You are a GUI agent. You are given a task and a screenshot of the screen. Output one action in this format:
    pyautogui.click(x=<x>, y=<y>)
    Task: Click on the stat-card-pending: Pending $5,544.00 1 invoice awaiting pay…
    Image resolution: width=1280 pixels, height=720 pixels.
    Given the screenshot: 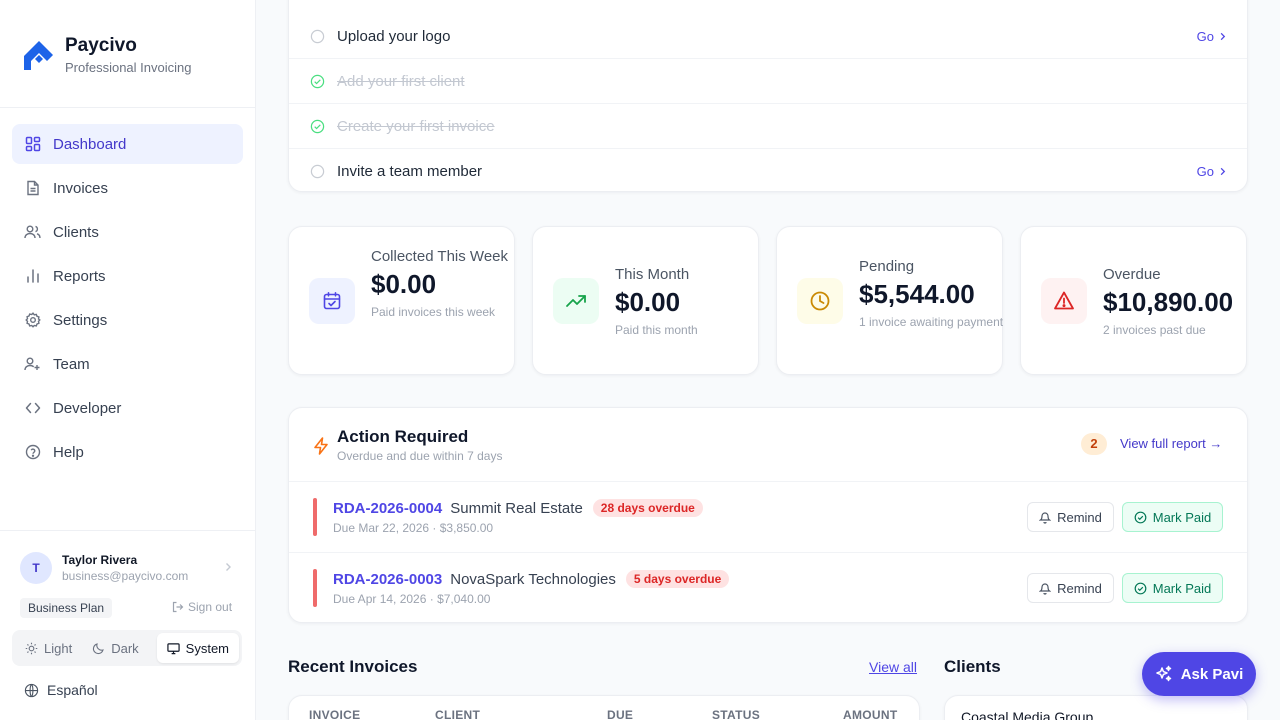 What is the action you would take?
    pyautogui.click(x=889, y=300)
    